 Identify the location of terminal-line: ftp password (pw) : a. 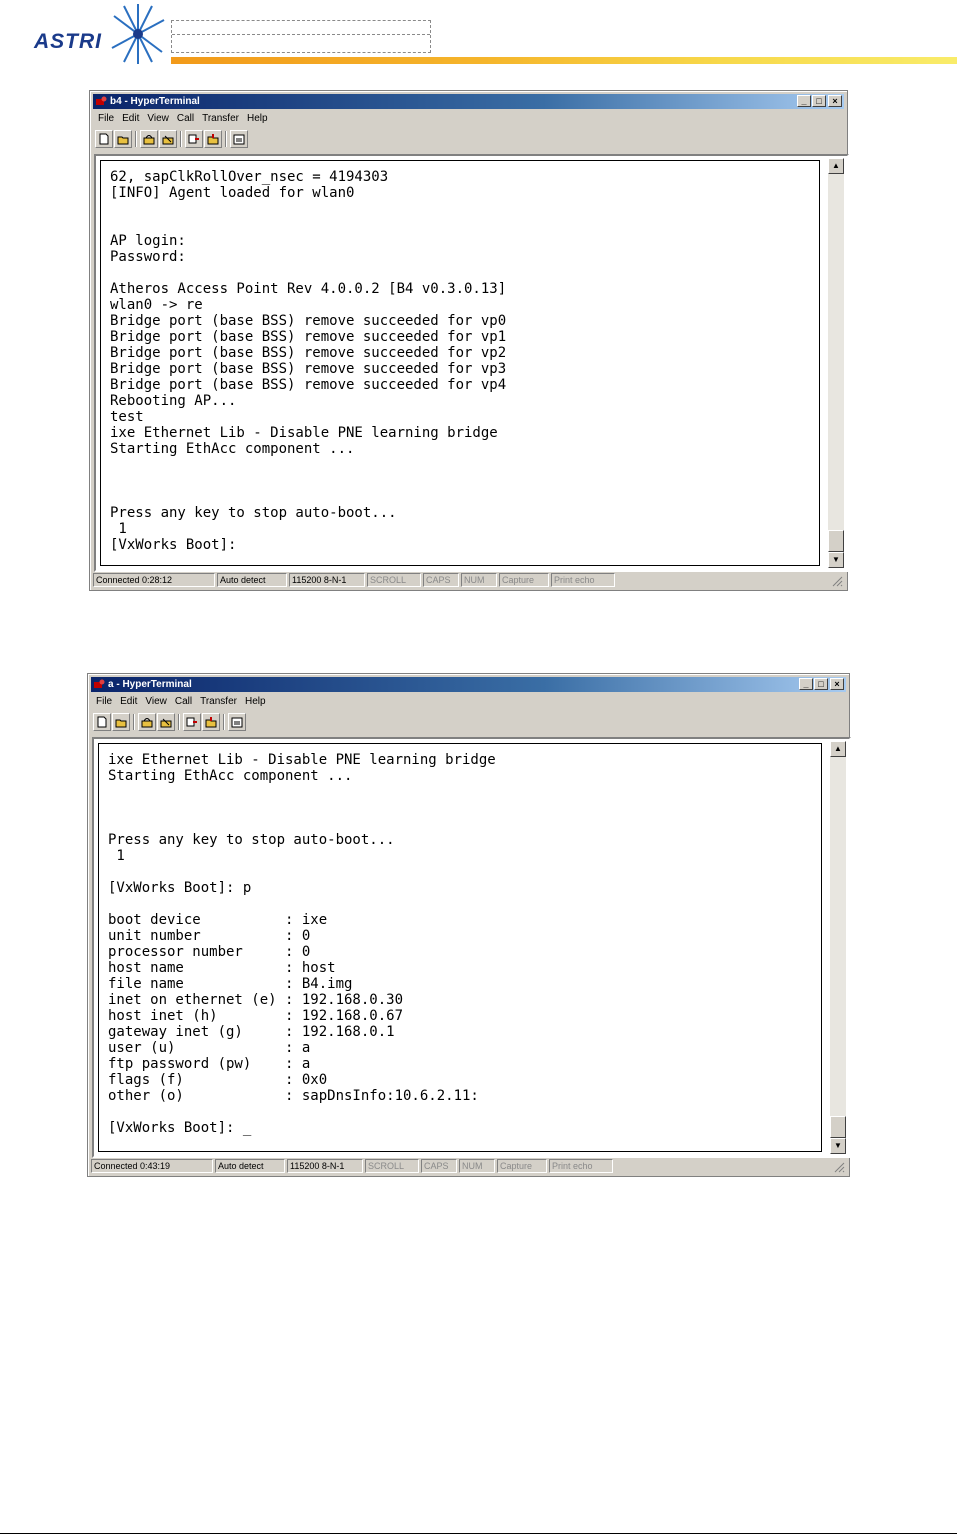
(209, 1064).